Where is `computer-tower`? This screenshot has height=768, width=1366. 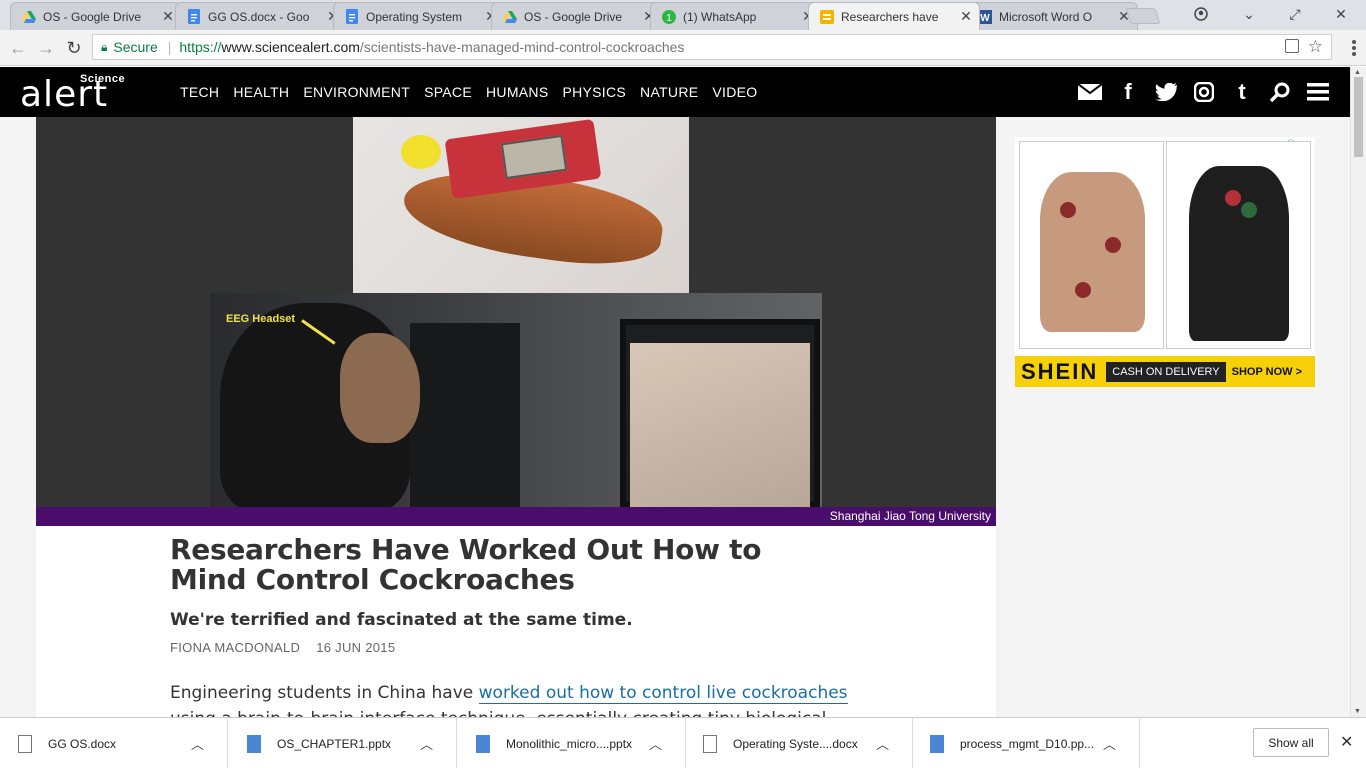 computer-tower is located at coordinates (465, 415).